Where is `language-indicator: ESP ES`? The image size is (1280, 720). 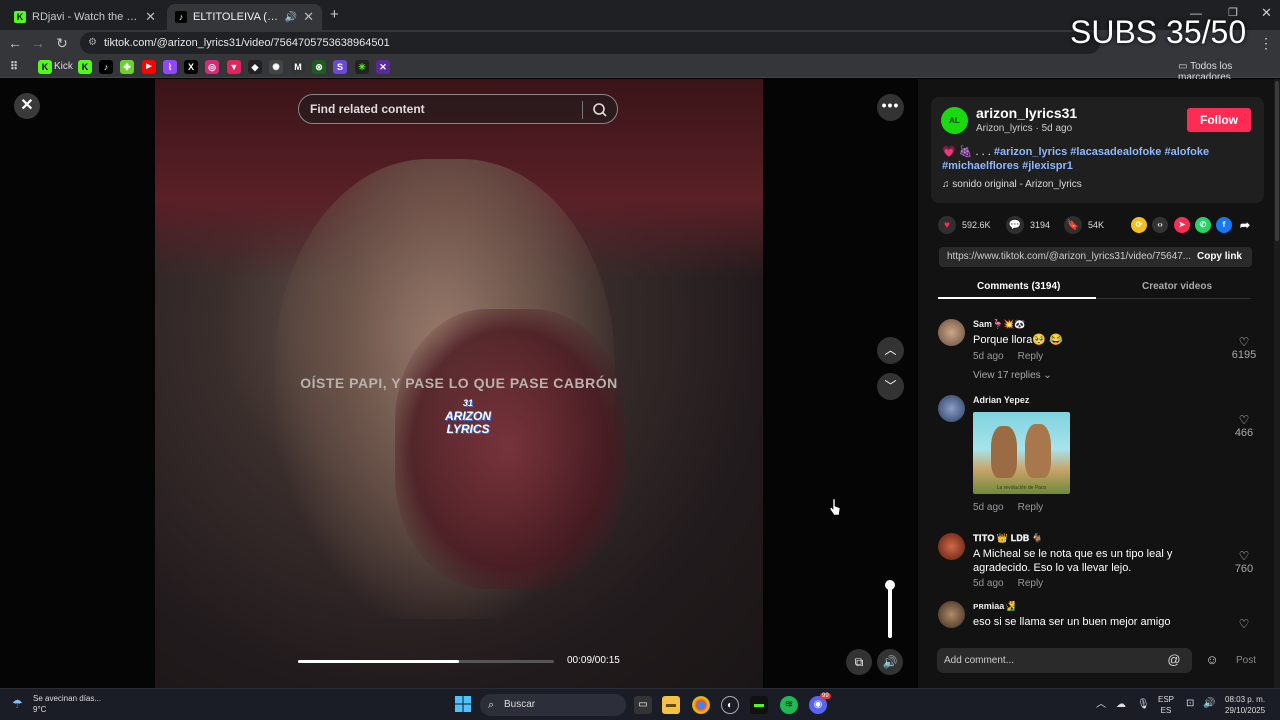
language-indicator: ESP ES is located at coordinates (1166, 705).